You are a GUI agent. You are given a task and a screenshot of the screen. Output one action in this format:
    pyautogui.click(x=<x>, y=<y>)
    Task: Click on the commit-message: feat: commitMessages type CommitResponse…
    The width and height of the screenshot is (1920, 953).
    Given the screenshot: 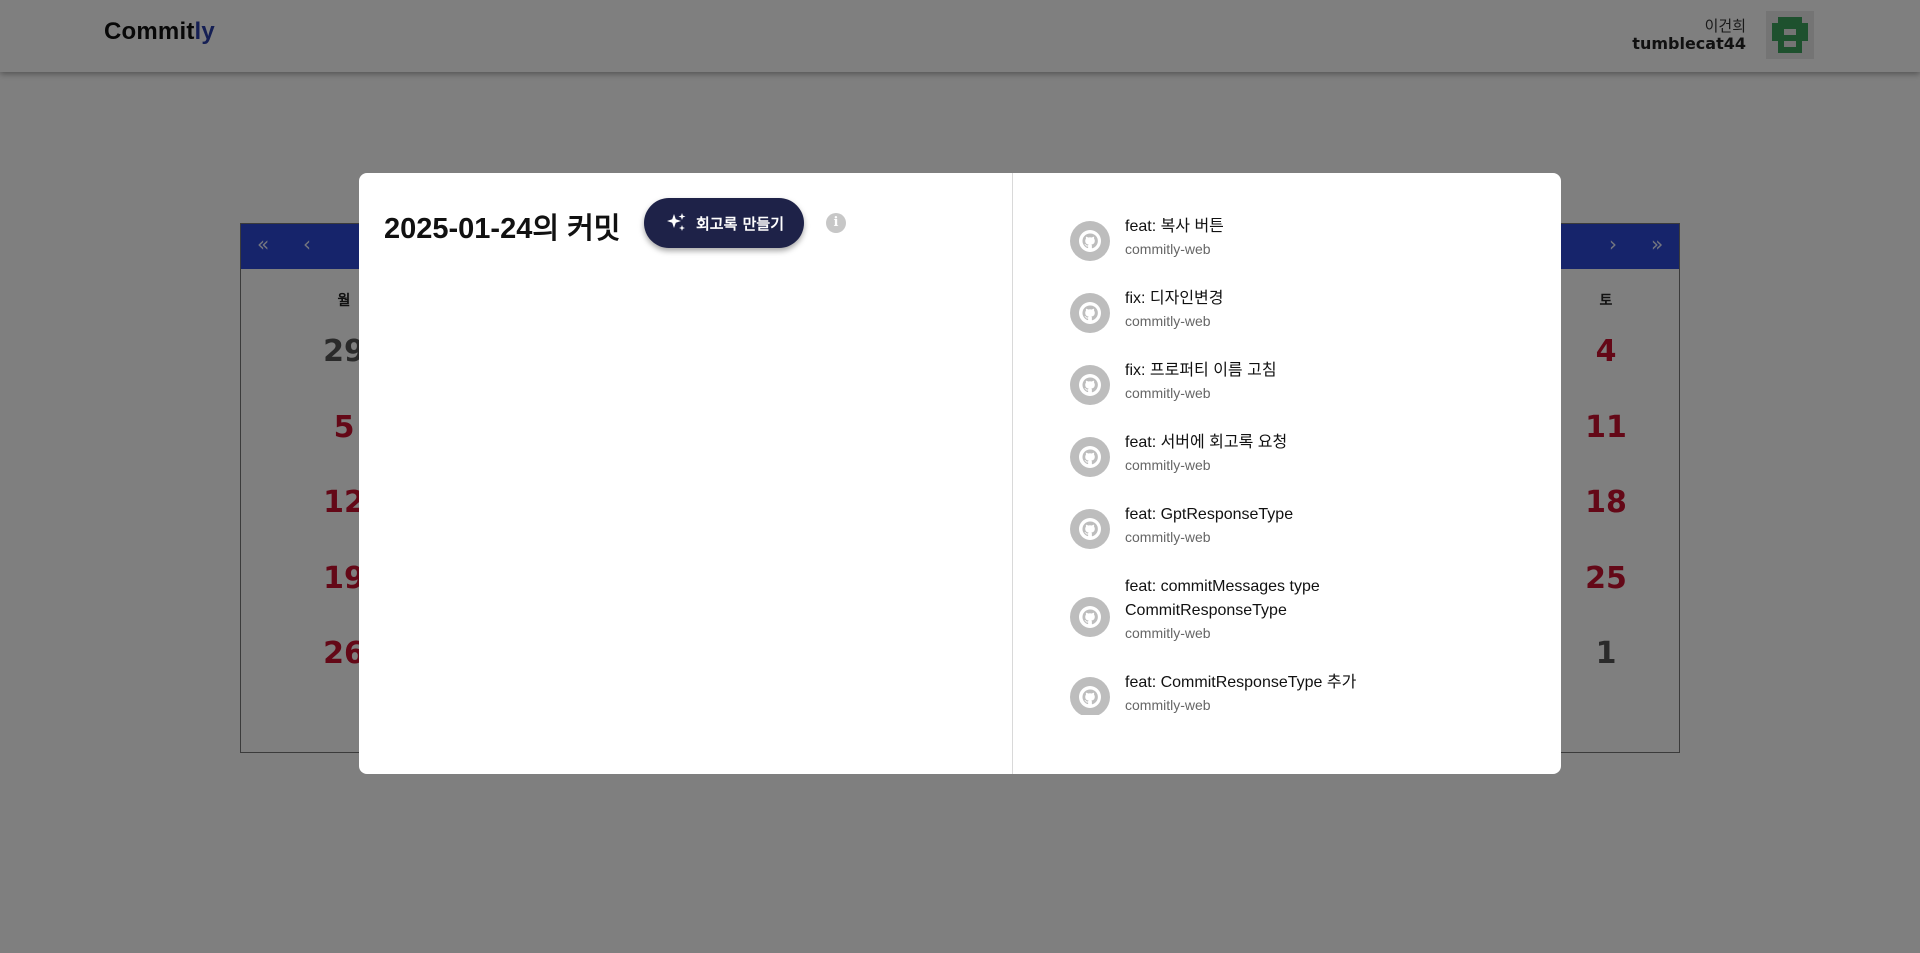 What is the action you would take?
    pyautogui.click(x=1222, y=598)
    